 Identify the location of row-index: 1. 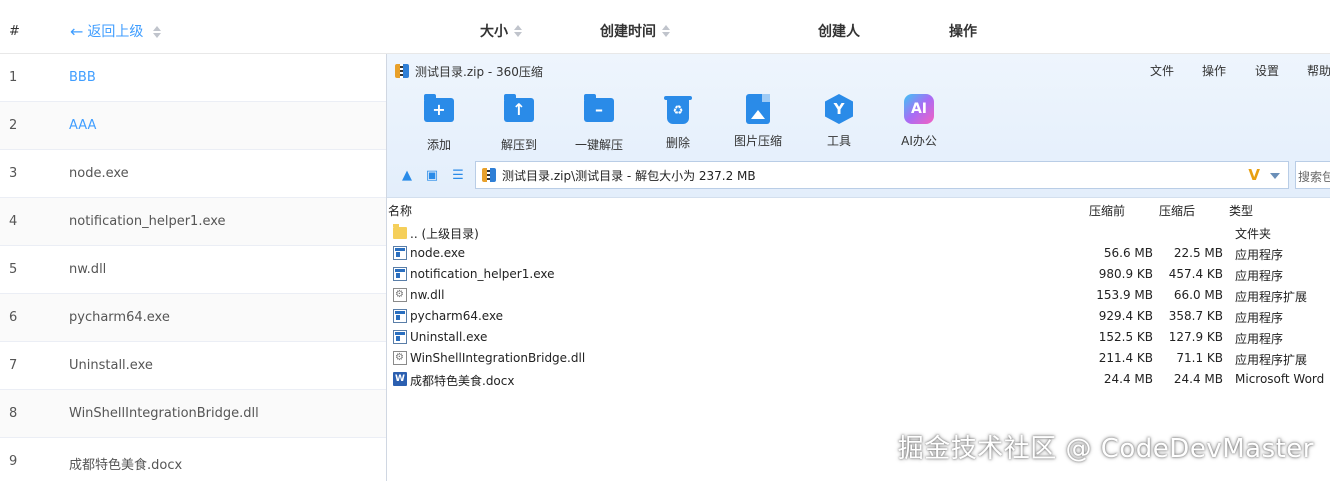
(13, 77).